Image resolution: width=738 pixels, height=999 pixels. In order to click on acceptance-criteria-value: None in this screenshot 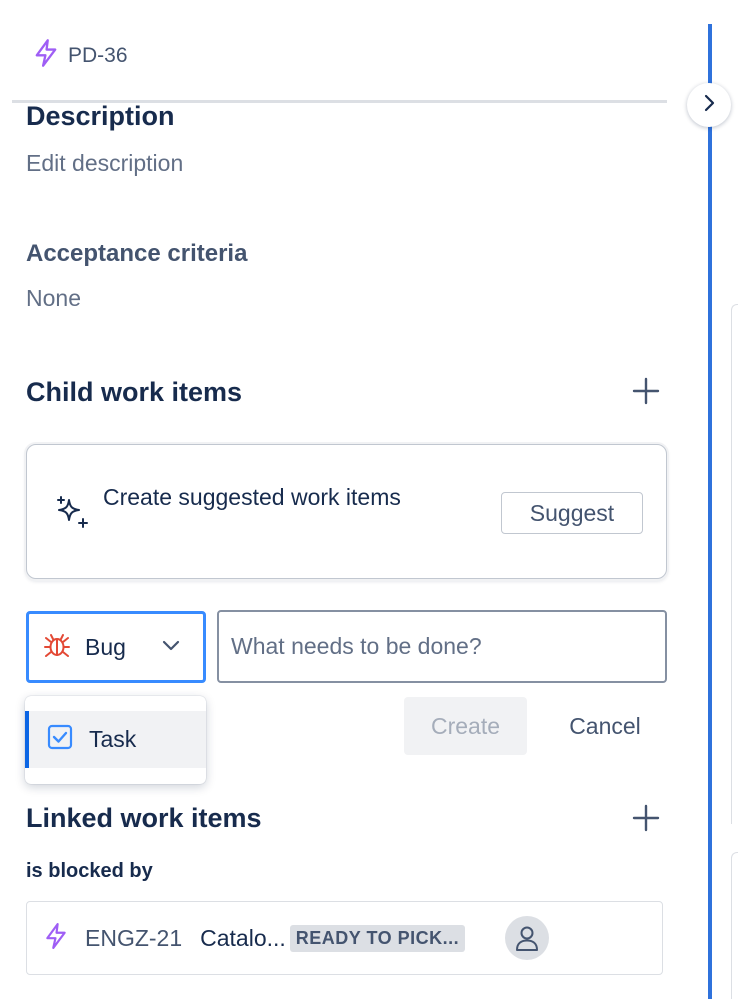, I will do `click(53, 298)`.